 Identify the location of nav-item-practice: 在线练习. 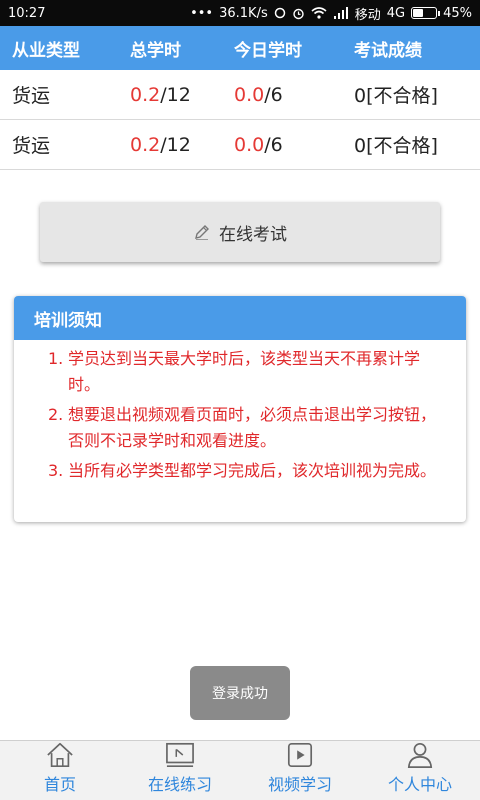
(180, 770).